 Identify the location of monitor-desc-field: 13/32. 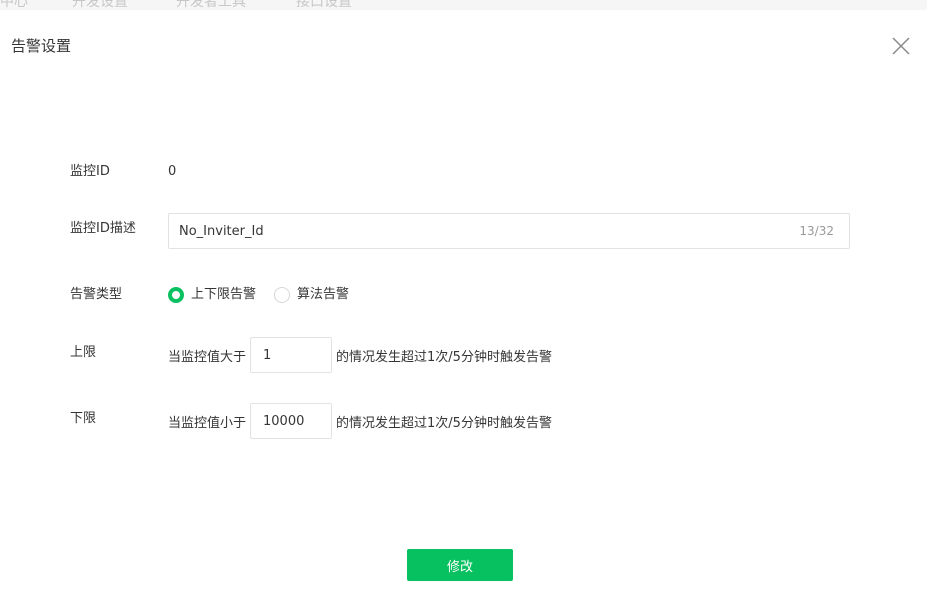
(509, 231).